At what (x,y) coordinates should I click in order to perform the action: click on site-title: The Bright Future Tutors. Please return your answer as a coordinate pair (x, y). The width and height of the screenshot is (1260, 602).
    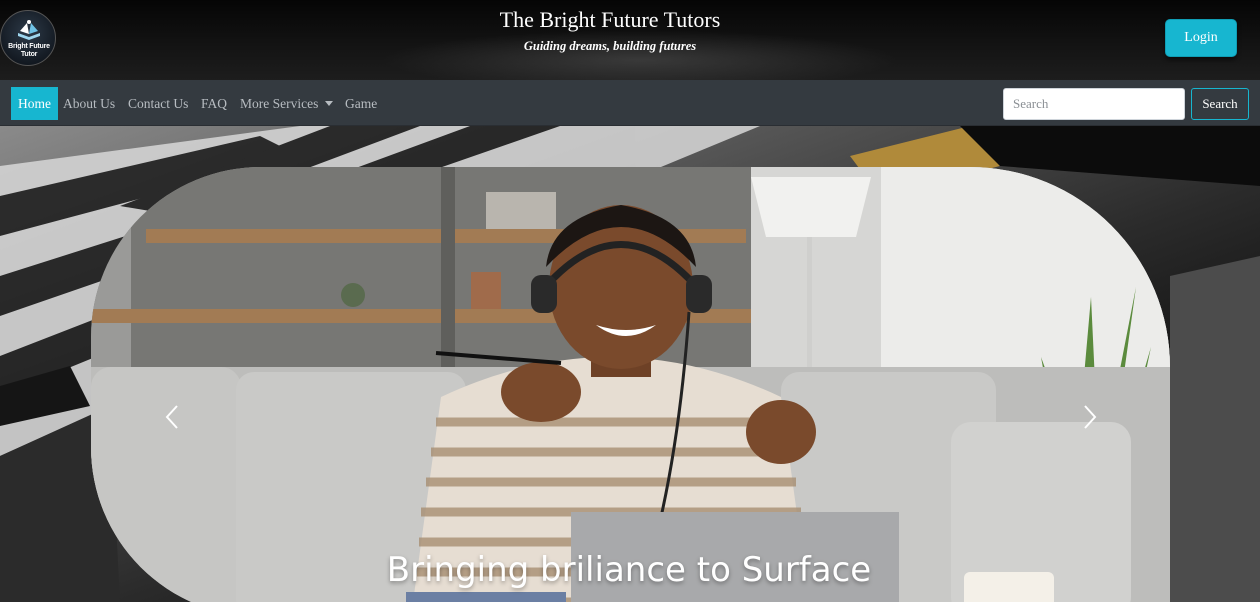
    Looking at the image, I should click on (610, 19).